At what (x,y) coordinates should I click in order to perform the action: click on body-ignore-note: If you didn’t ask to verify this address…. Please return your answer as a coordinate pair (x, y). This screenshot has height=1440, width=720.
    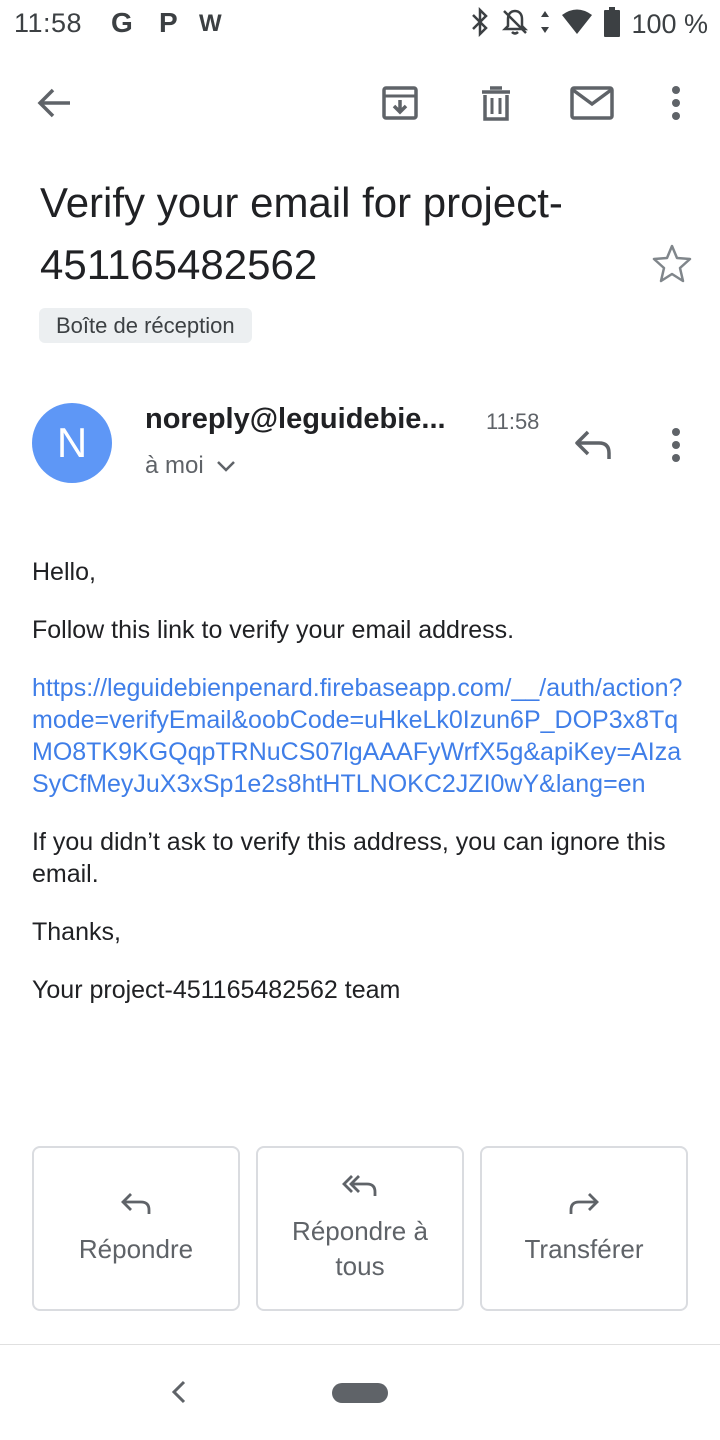
    Looking at the image, I should click on (349, 858).